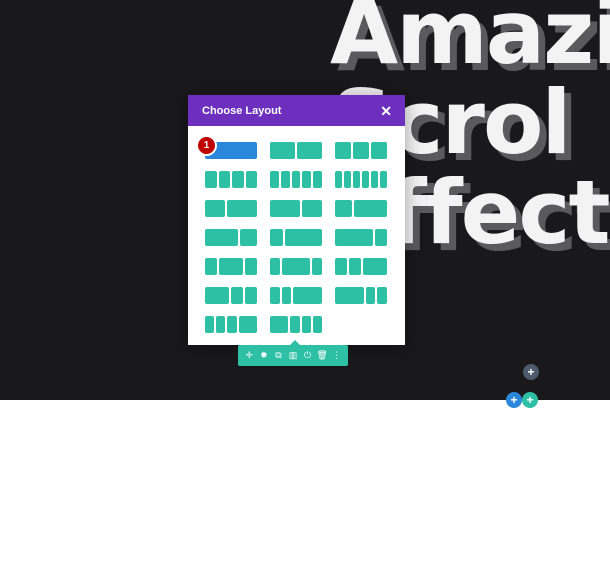  What do you see at coordinates (293, 356) in the screenshot?
I see `columns-icon: ▥` at bounding box center [293, 356].